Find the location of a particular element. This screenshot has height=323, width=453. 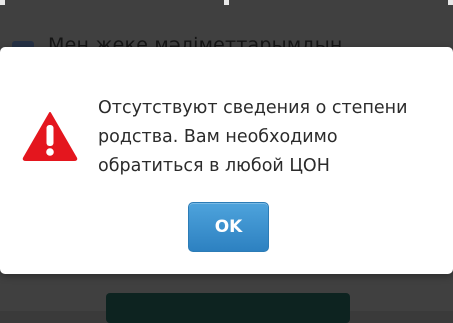

warning-icon is located at coordinates (50, 136).